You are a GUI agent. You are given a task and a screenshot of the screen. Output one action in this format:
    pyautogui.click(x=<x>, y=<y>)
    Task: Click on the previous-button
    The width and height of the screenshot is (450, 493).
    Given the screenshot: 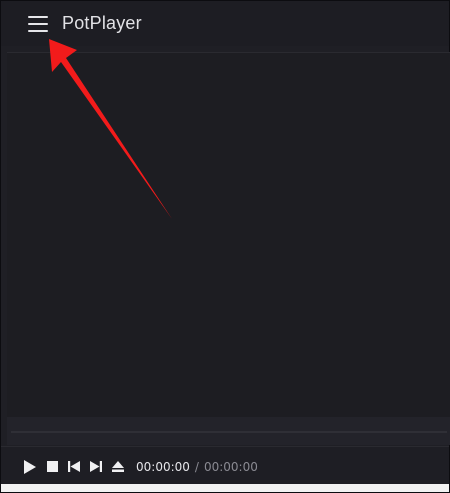 What is the action you would take?
    pyautogui.click(x=74, y=466)
    